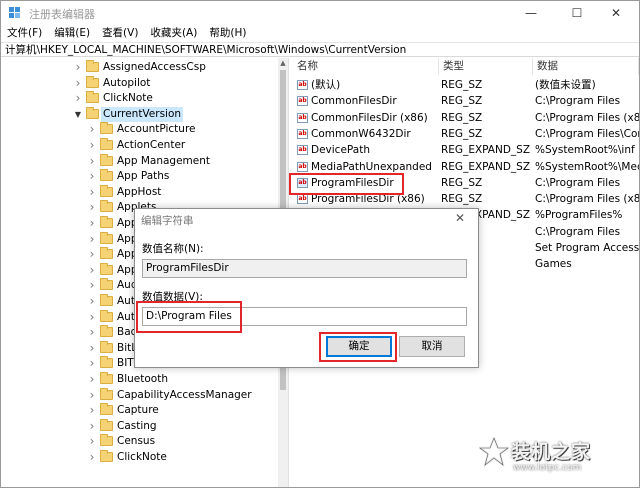 Image resolution: width=640 pixels, height=488 pixels. I want to click on tree-item: ▼ CurrentVersion, so click(175, 114).